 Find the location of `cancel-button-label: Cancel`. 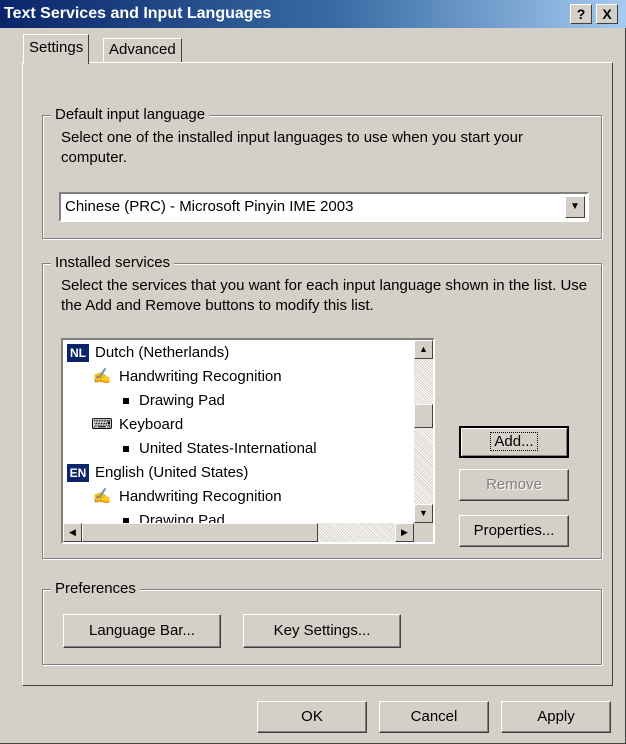

cancel-button-label: Cancel is located at coordinates (434, 716).